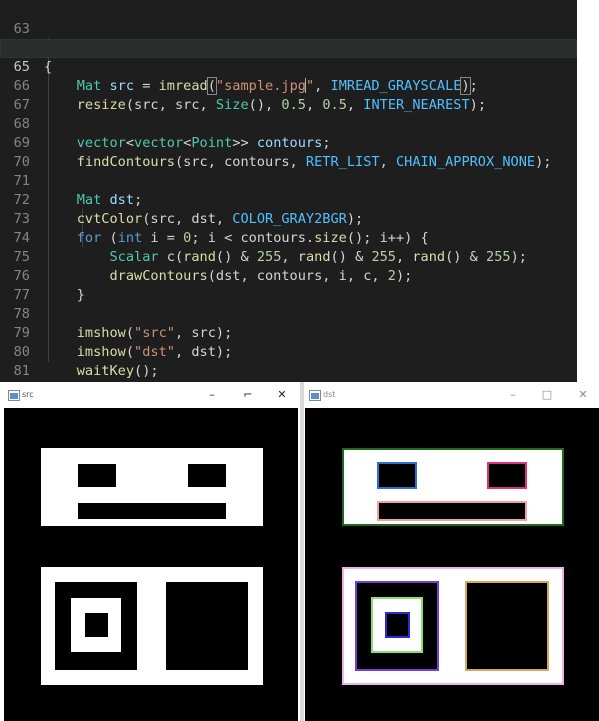 This screenshot has width=599, height=721. What do you see at coordinates (150, 396) in the screenshot?
I see `src-title-bar: src – ⌐ ✕` at bounding box center [150, 396].